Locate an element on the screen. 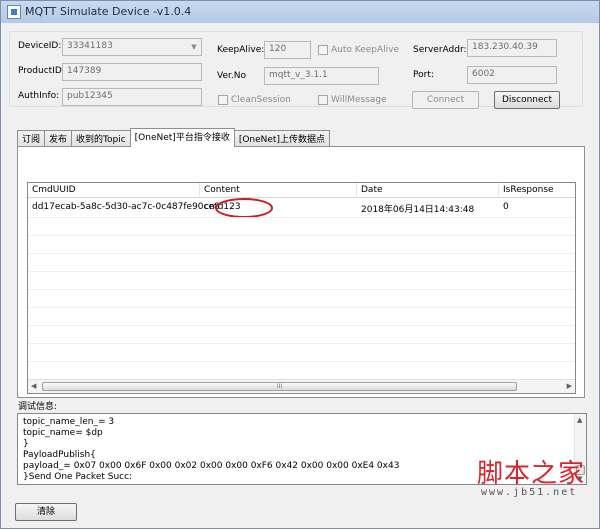 This screenshot has height=529, width=600. auth-info-label: AuthInfo: is located at coordinates (39, 96).